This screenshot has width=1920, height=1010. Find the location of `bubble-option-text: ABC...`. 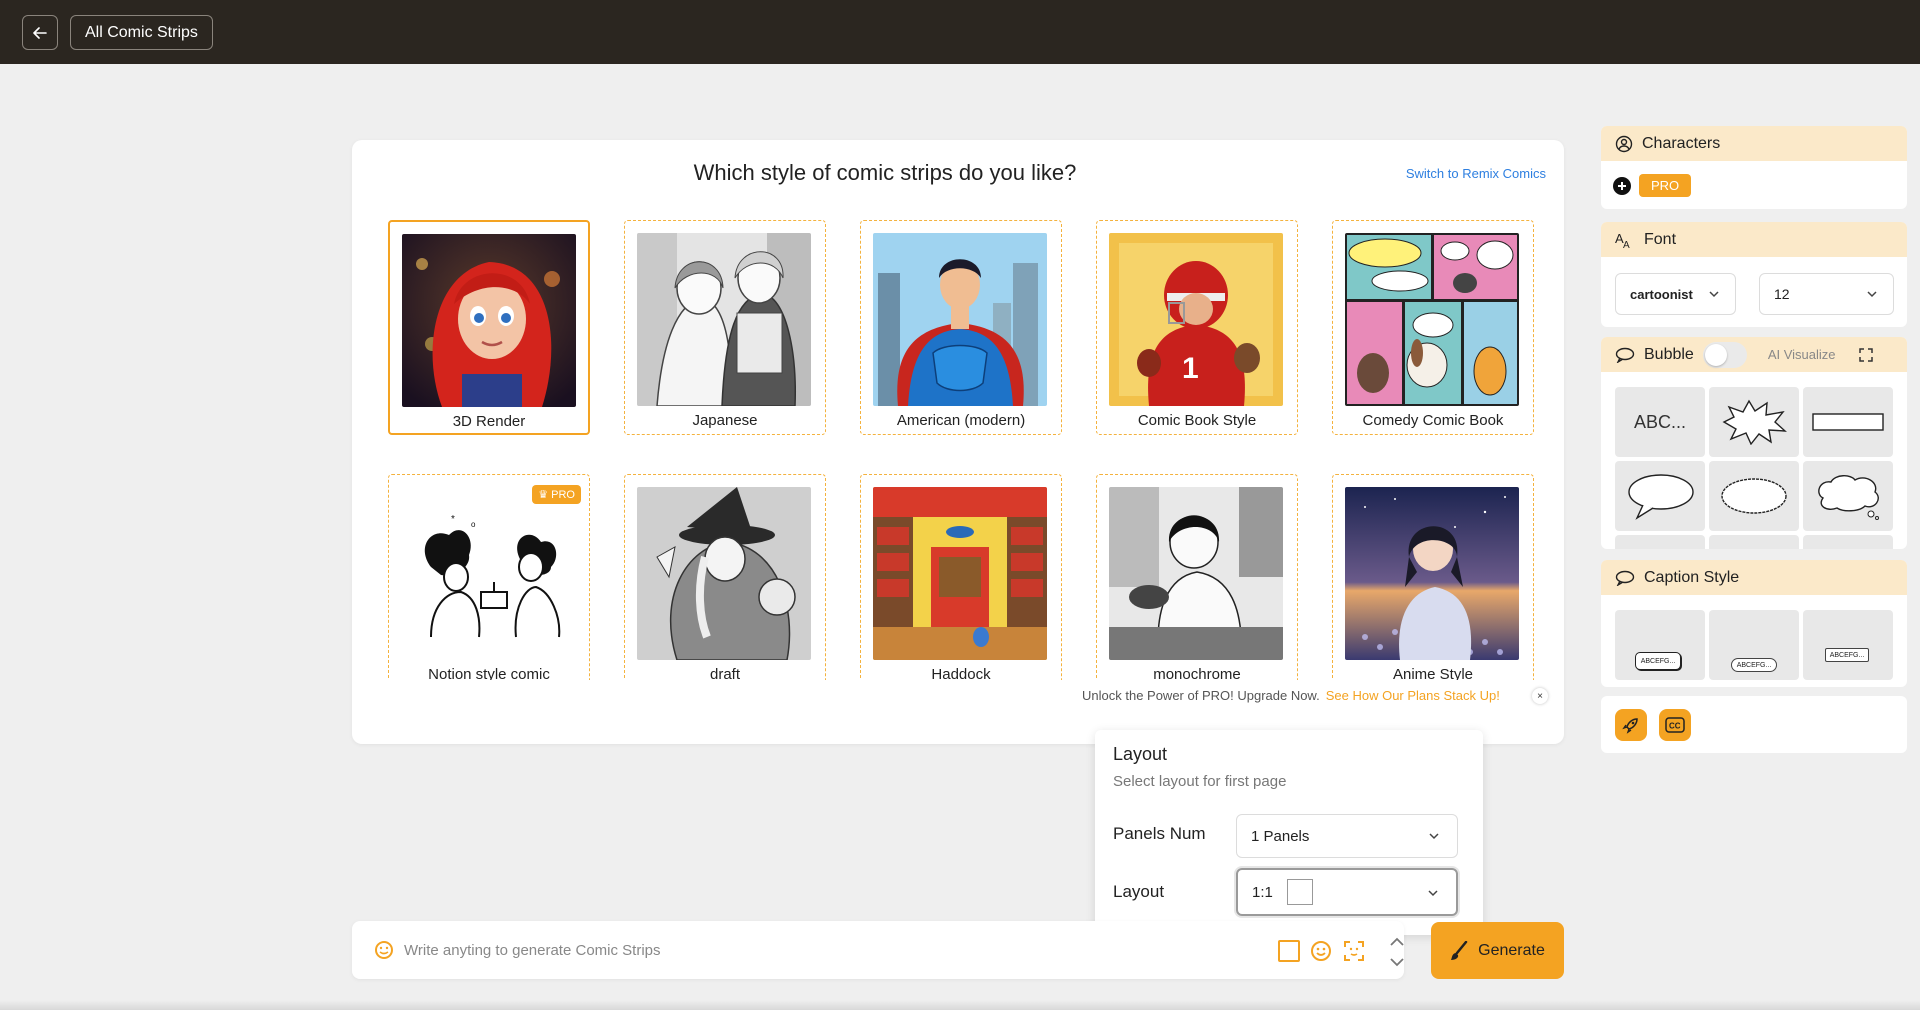

bubble-option-text: ABC... is located at coordinates (1660, 422).